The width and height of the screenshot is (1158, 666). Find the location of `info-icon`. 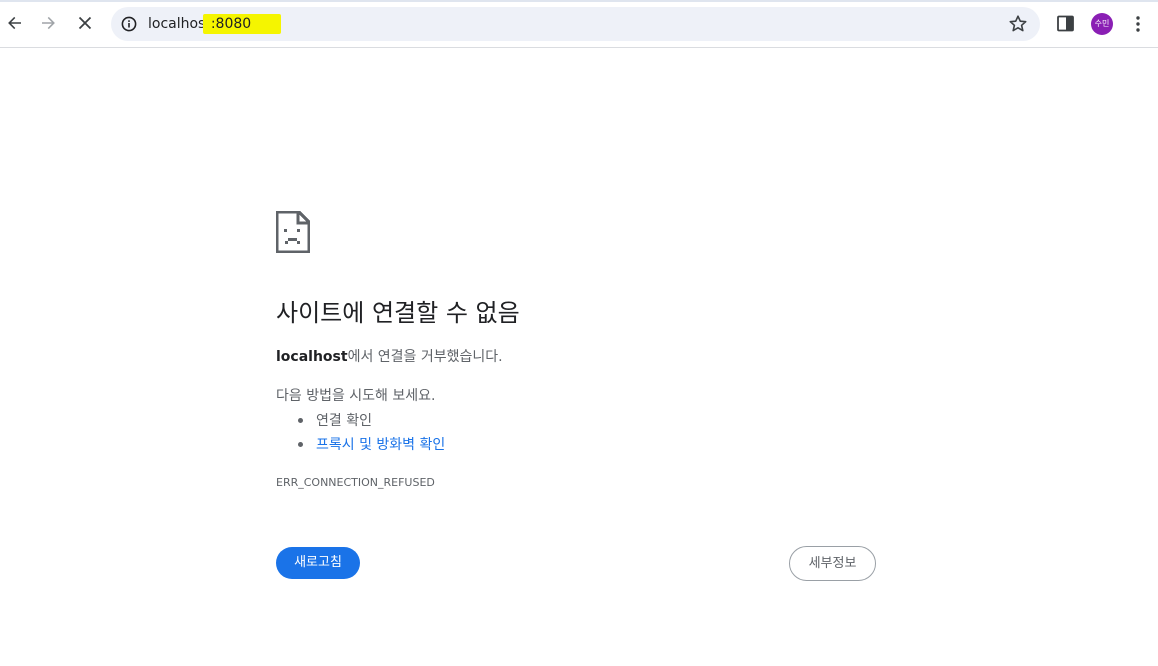

info-icon is located at coordinates (129, 24).